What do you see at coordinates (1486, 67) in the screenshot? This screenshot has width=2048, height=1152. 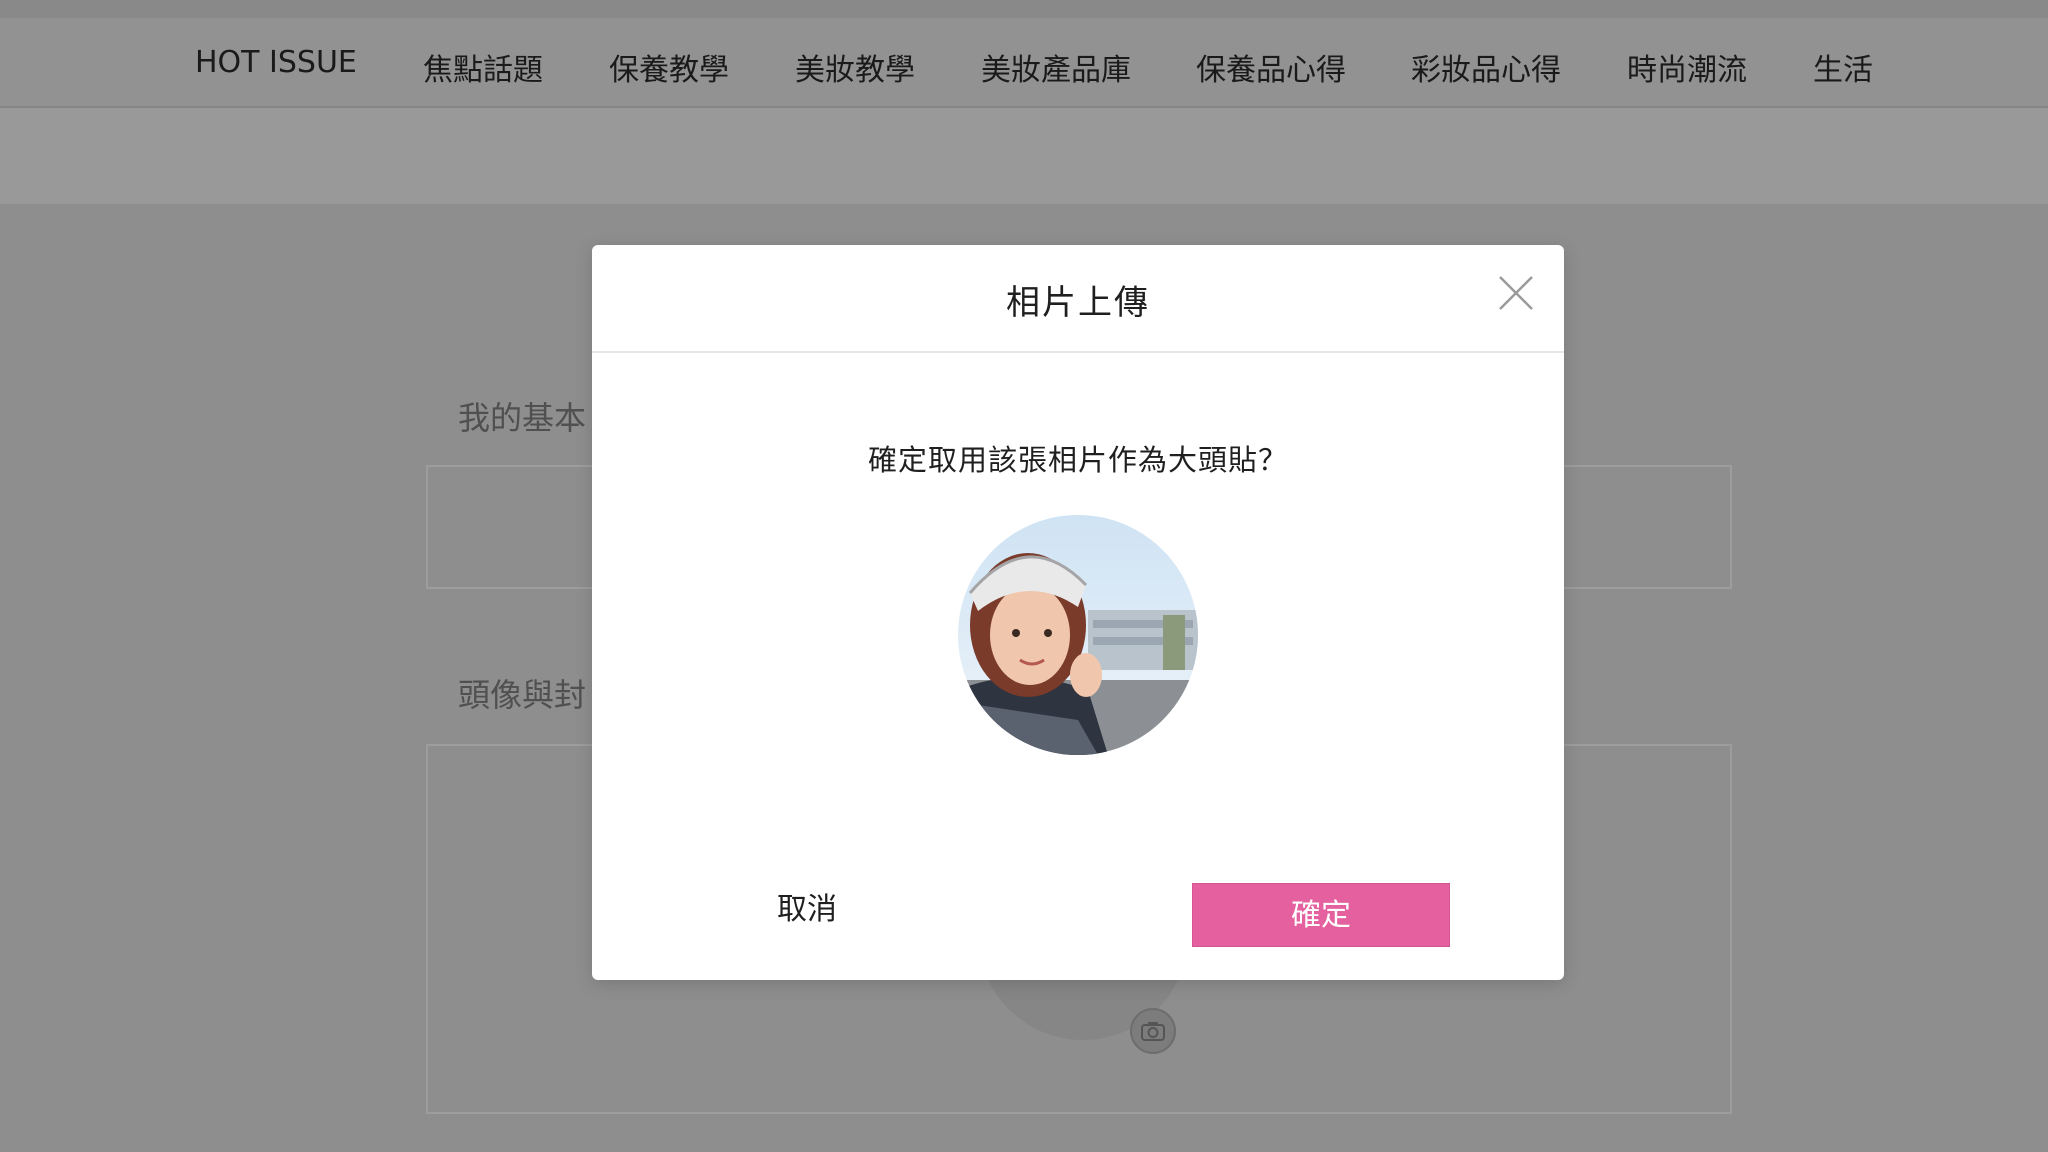 I see `nav-item-makeup-reviews: 彩妝品心得` at bounding box center [1486, 67].